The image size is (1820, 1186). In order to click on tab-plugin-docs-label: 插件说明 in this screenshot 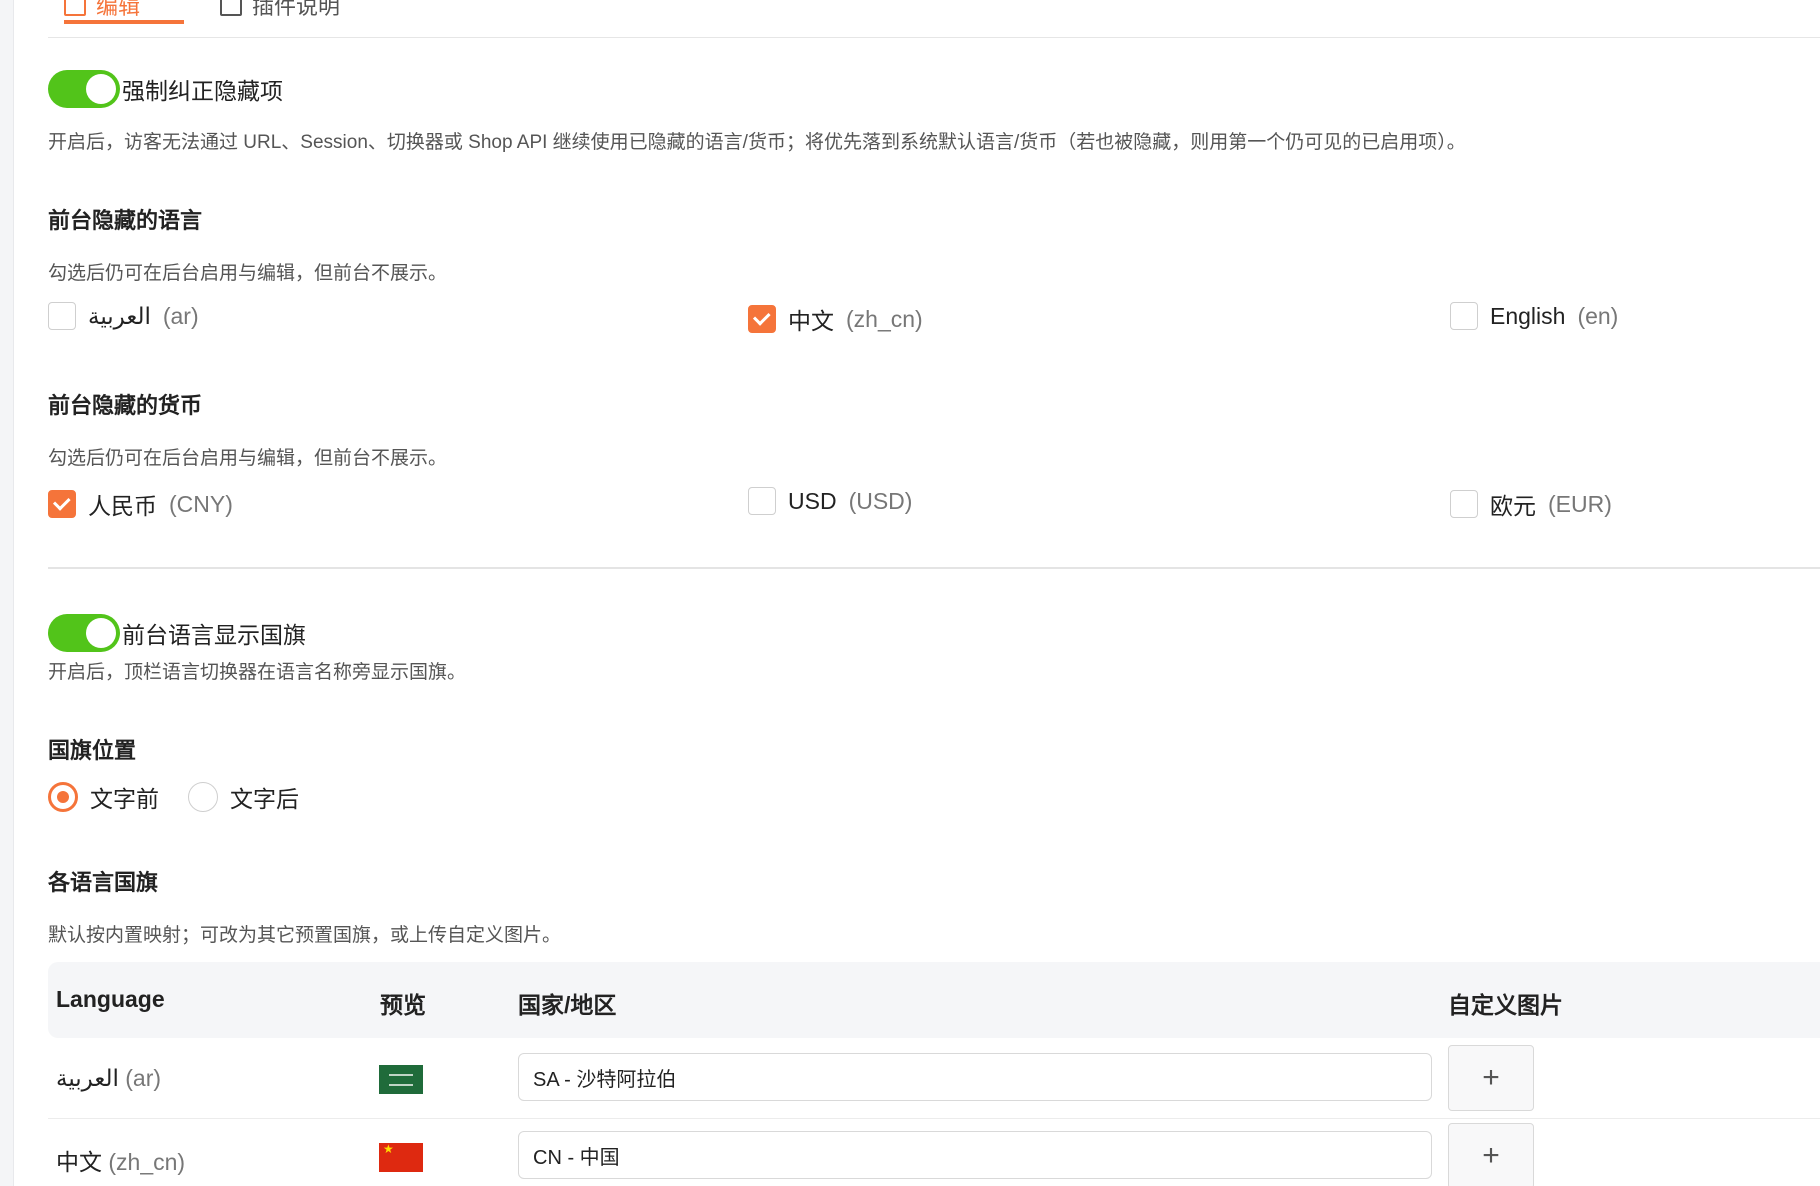, I will do `click(296, 9)`.